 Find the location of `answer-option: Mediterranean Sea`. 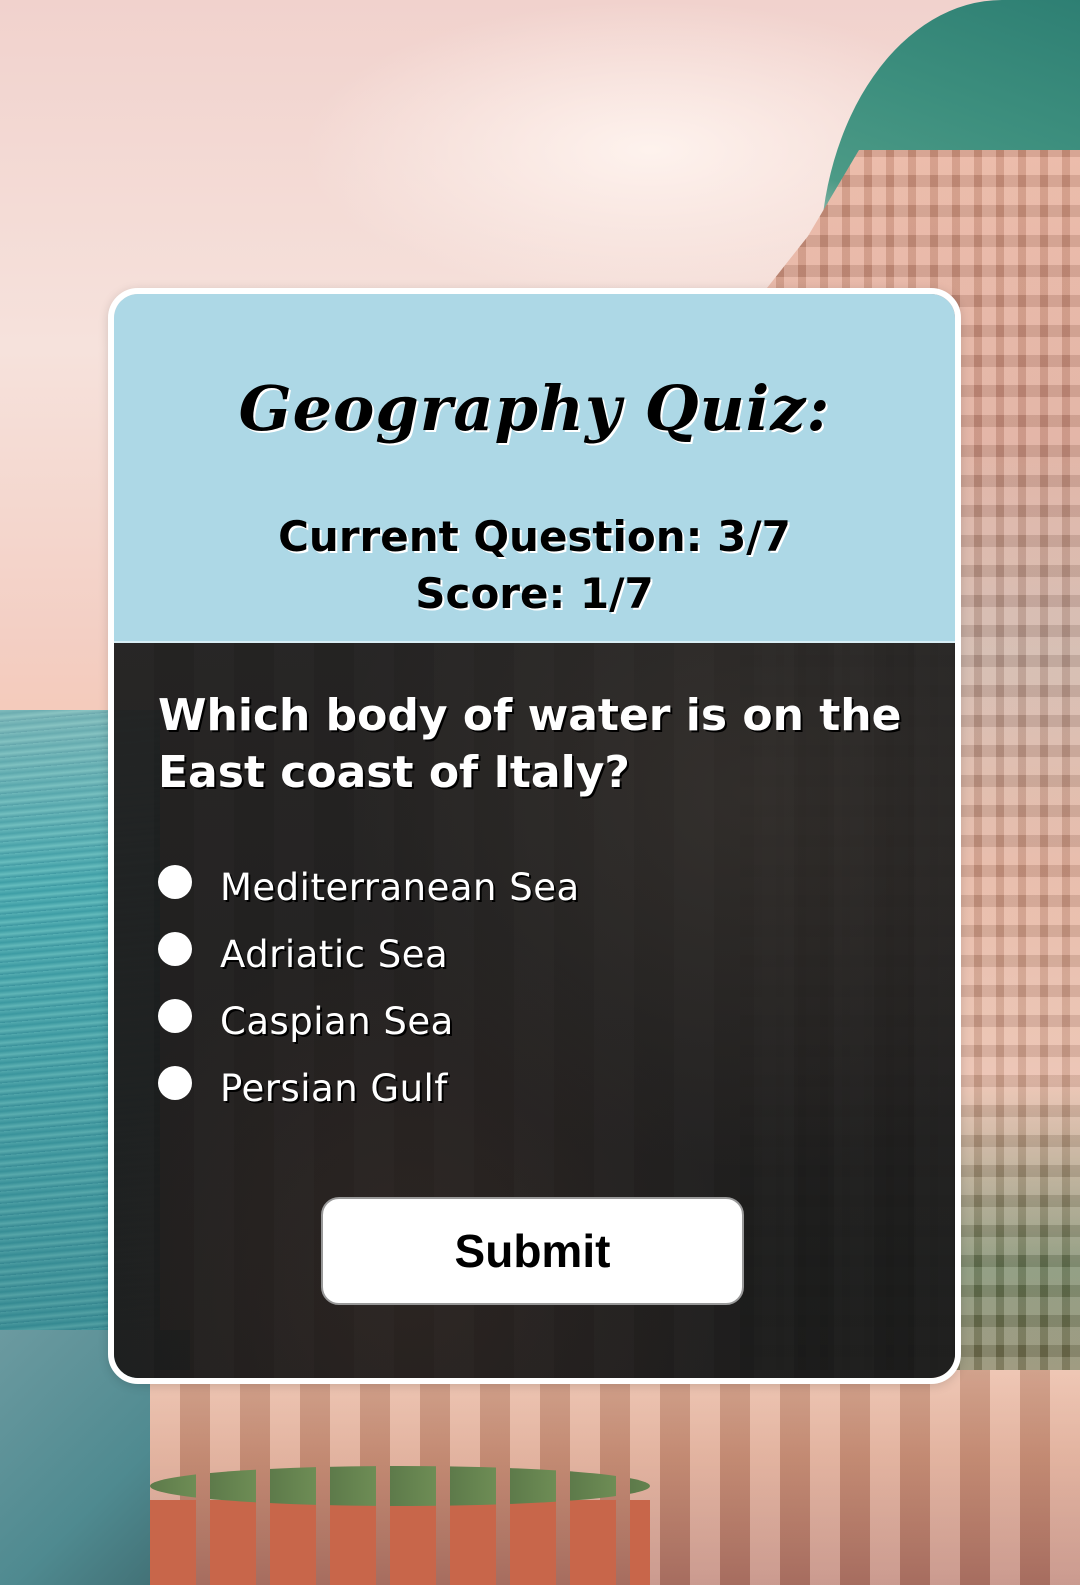

answer-option: Mediterranean Sea is located at coordinates (534, 881).